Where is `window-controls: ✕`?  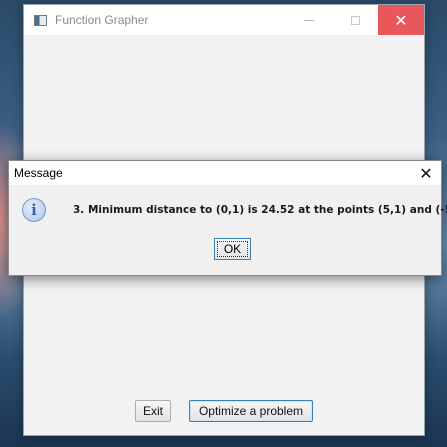 window-controls: ✕ is located at coordinates (355, 20).